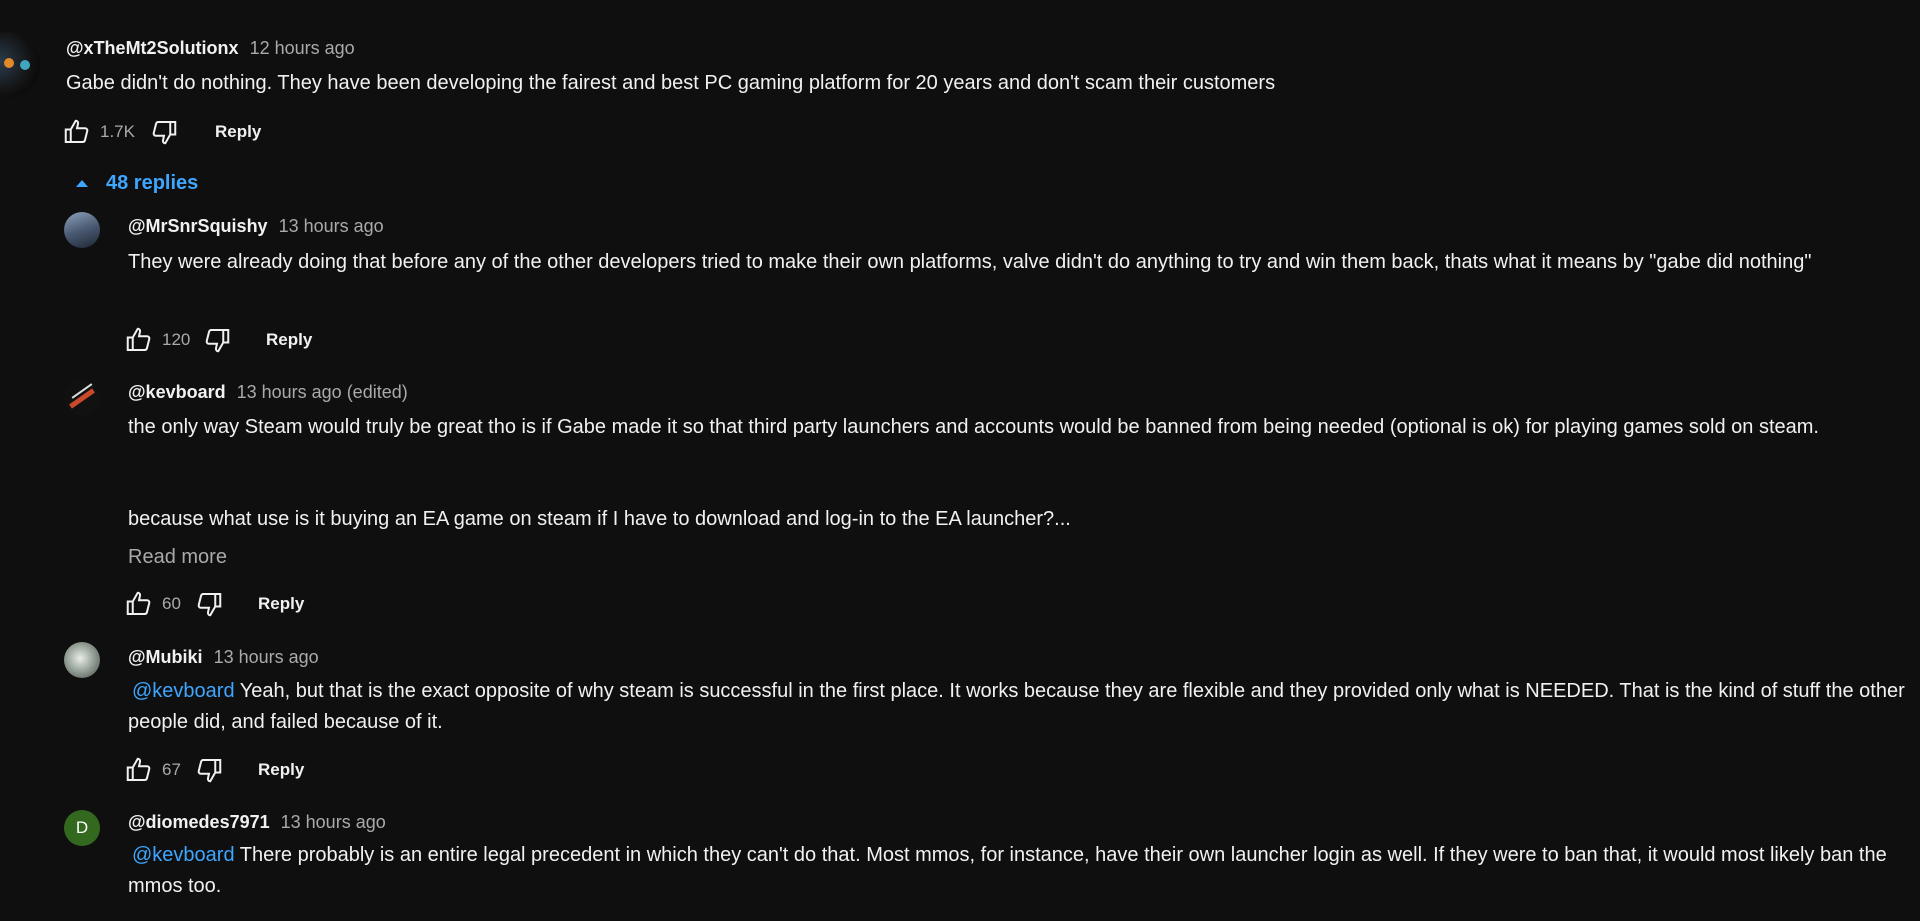 Image resolution: width=1920 pixels, height=921 pixels. I want to click on avatar: D, so click(82, 828).